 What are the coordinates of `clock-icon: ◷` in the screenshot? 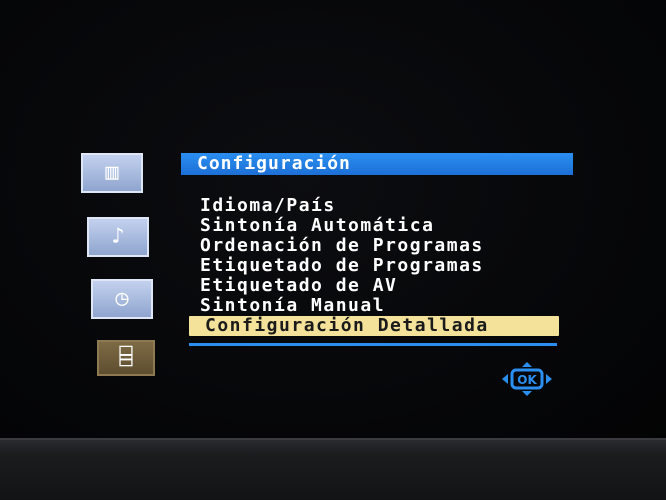 It's located at (122, 298).